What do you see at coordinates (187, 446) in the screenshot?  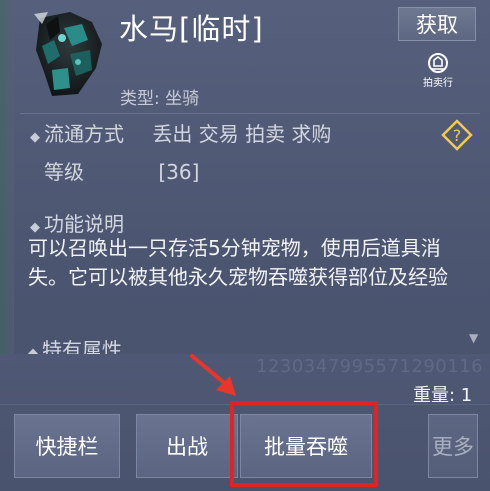 I see `deploy-button: 出战` at bounding box center [187, 446].